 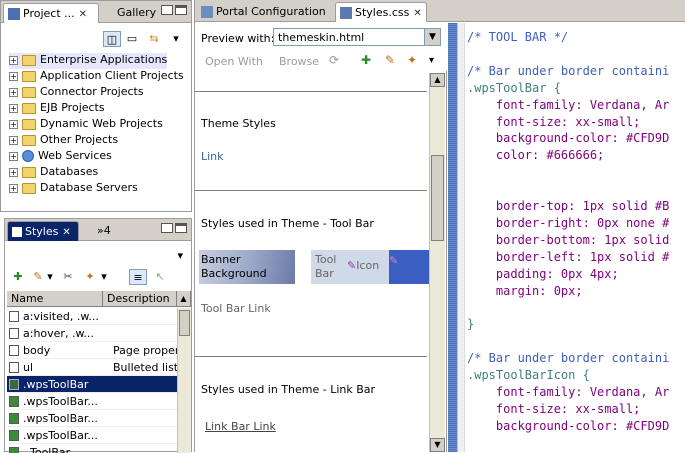 I want to click on preview-scrollbar: ▲ ▼, so click(x=437, y=262).